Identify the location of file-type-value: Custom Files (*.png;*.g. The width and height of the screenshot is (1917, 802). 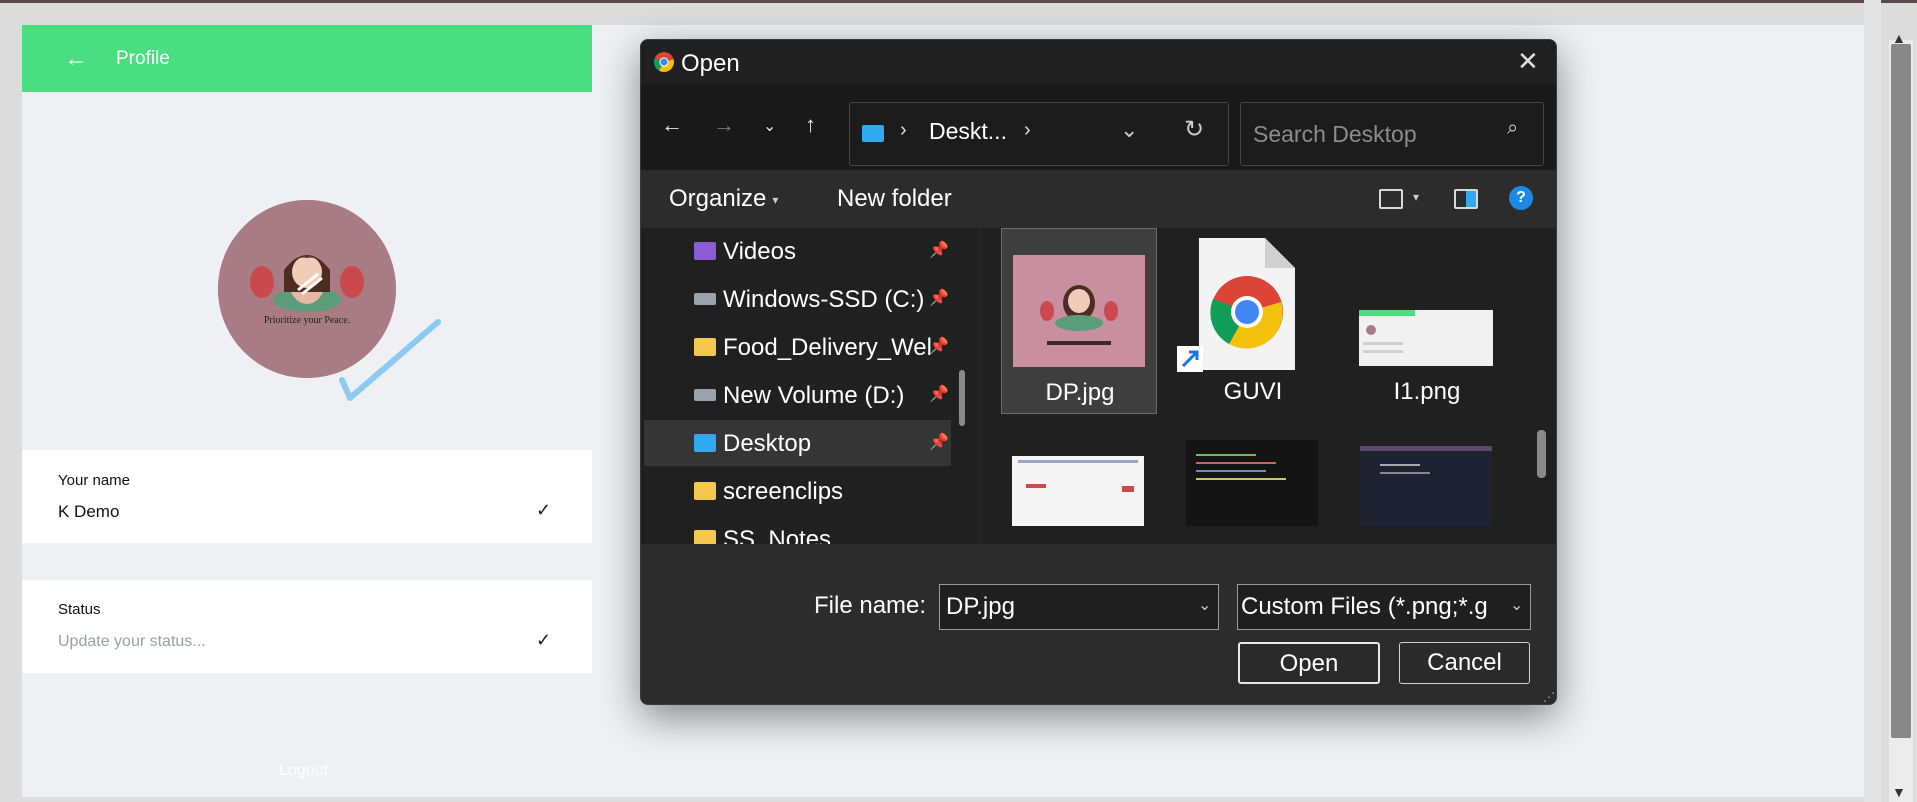
(1364, 606).